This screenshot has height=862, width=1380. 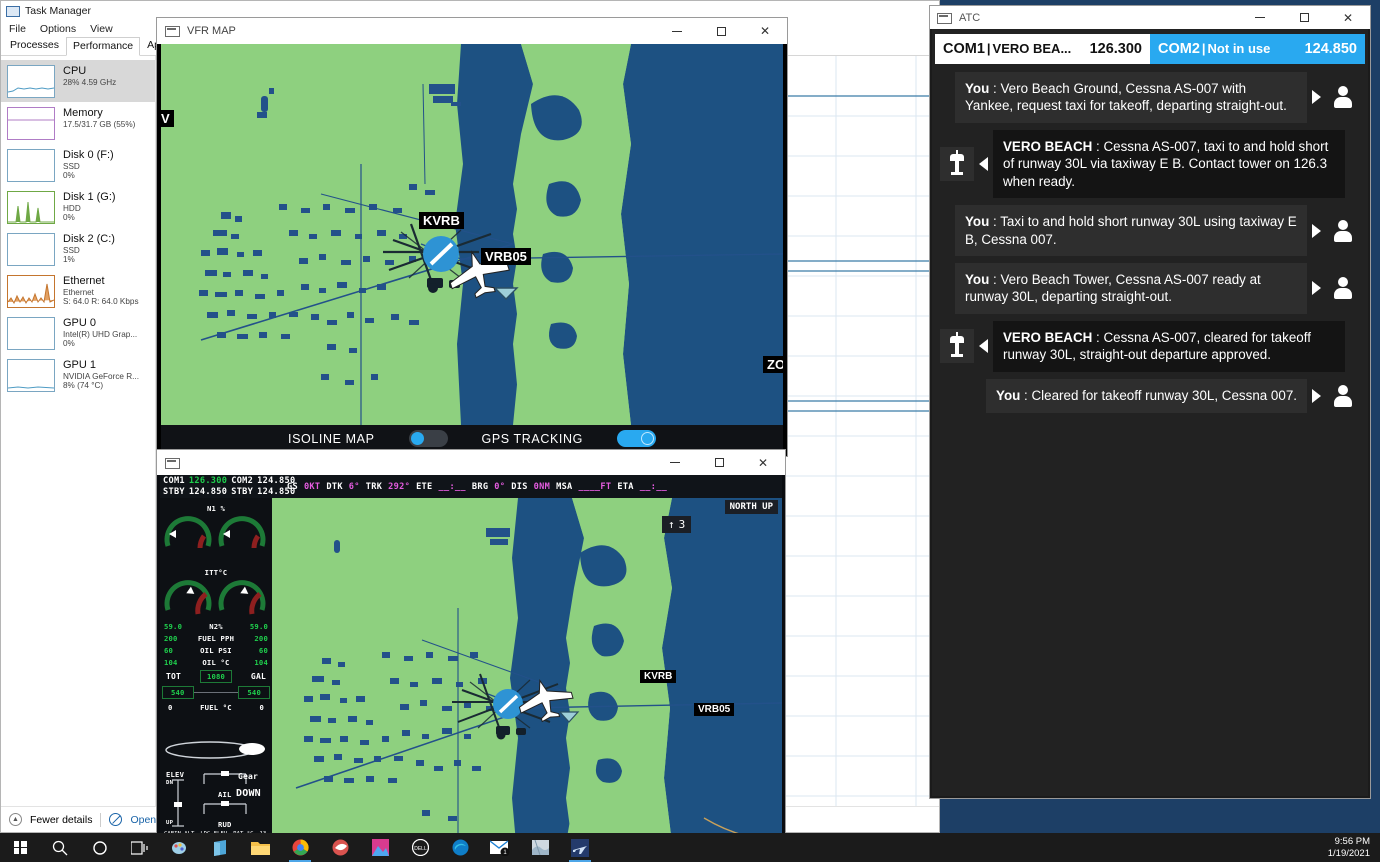 What do you see at coordinates (677, 31) in the screenshot?
I see `minimize-button` at bounding box center [677, 31].